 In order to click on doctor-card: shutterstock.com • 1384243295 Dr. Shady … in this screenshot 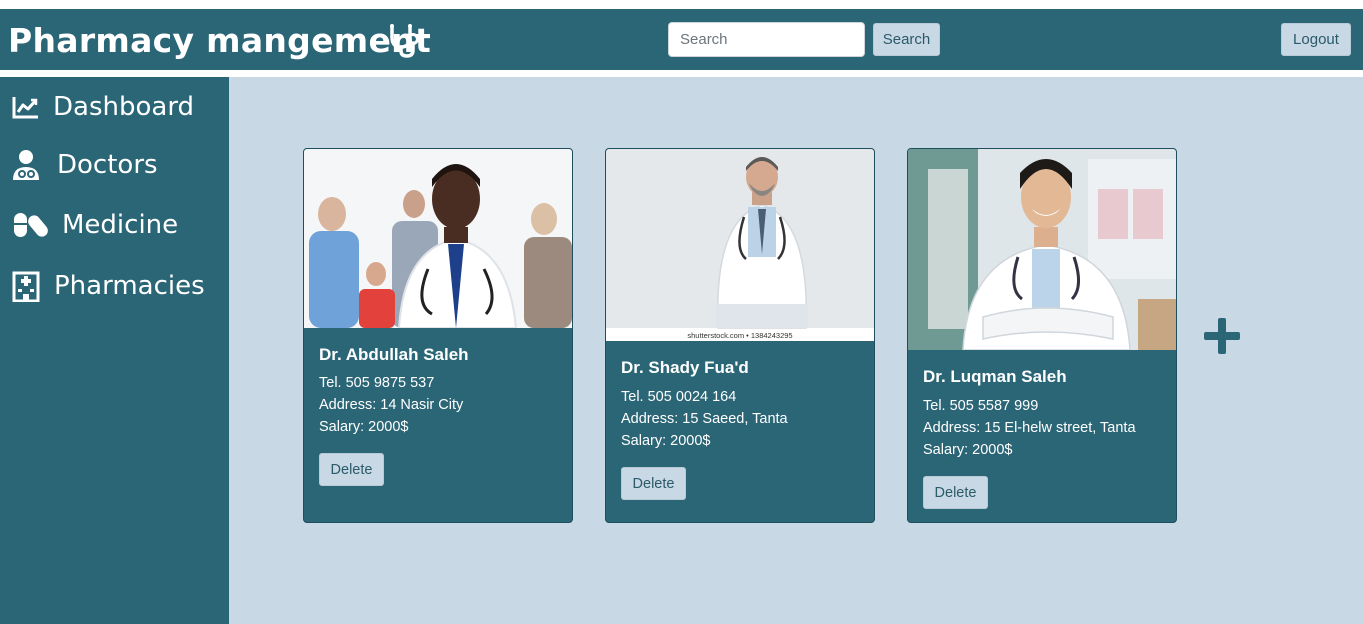, I will do `click(740, 335)`.